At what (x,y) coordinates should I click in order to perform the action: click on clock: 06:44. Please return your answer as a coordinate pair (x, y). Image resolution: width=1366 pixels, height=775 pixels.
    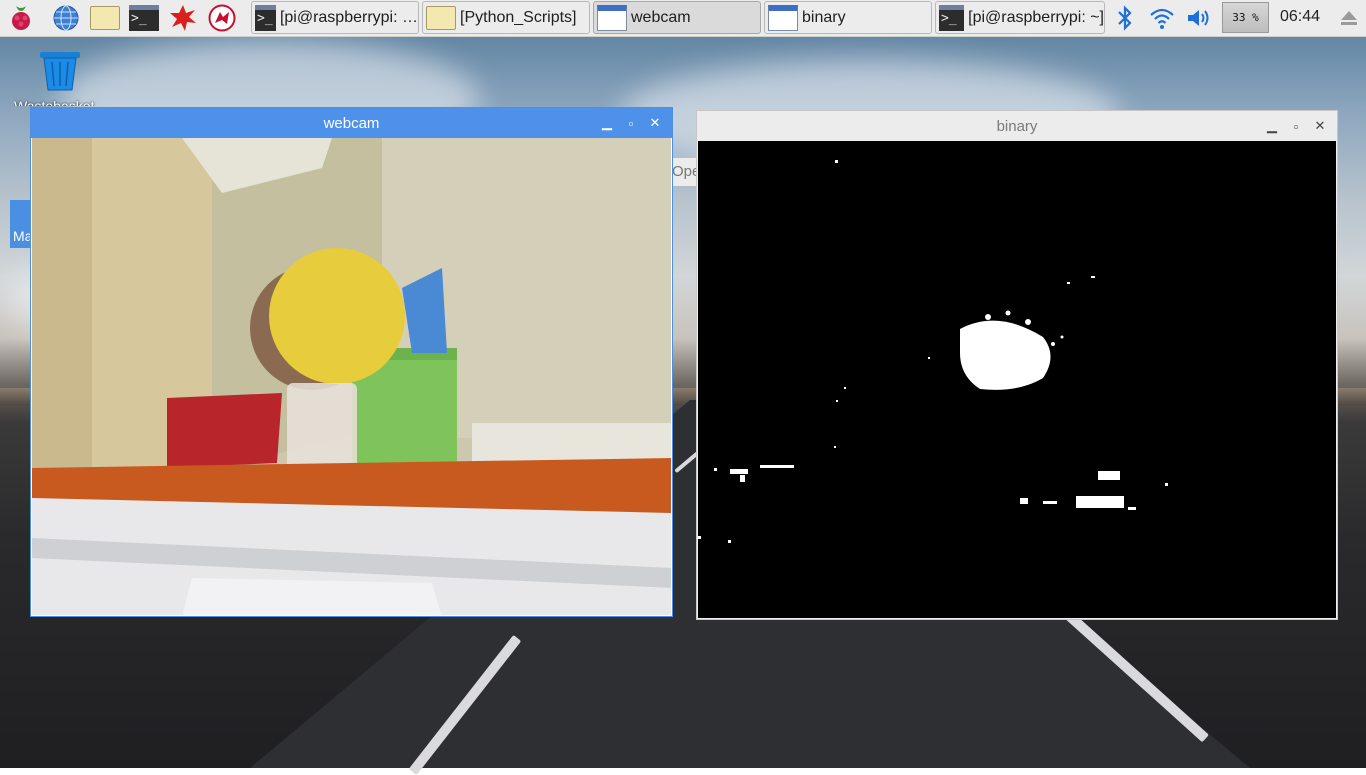
    Looking at the image, I should click on (1300, 17).